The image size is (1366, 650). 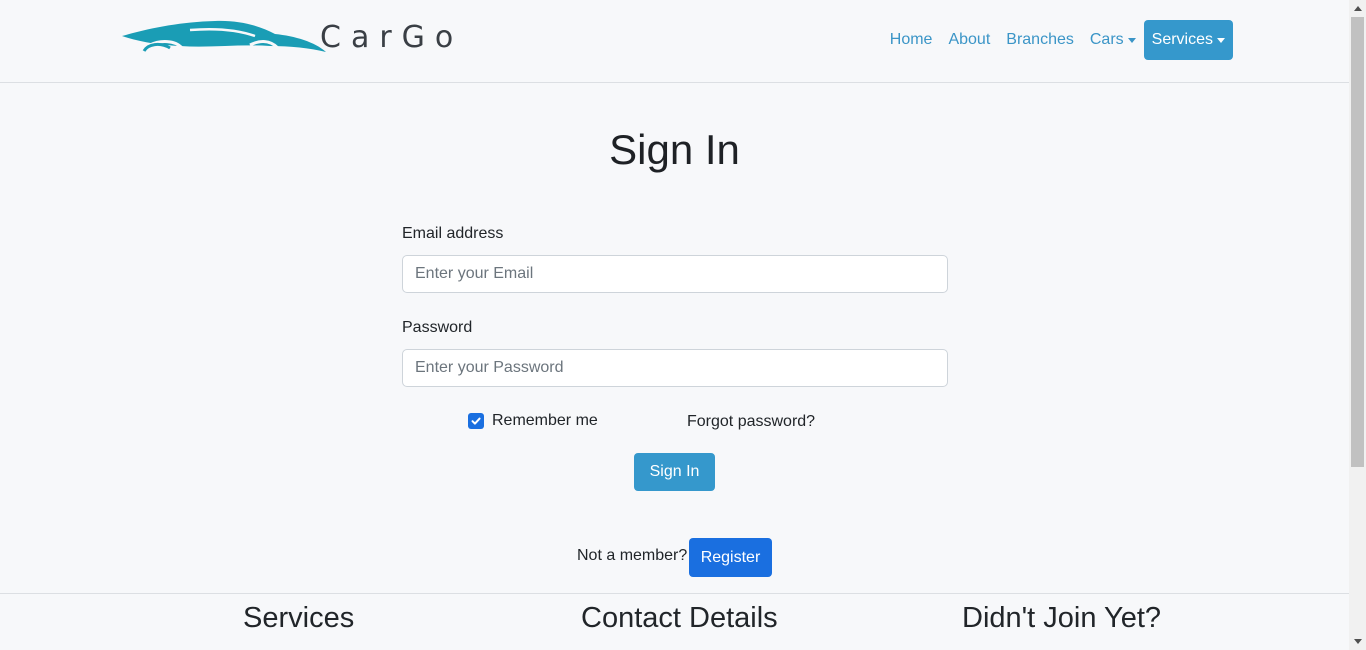 What do you see at coordinates (675, 368) in the screenshot?
I see `password-field` at bounding box center [675, 368].